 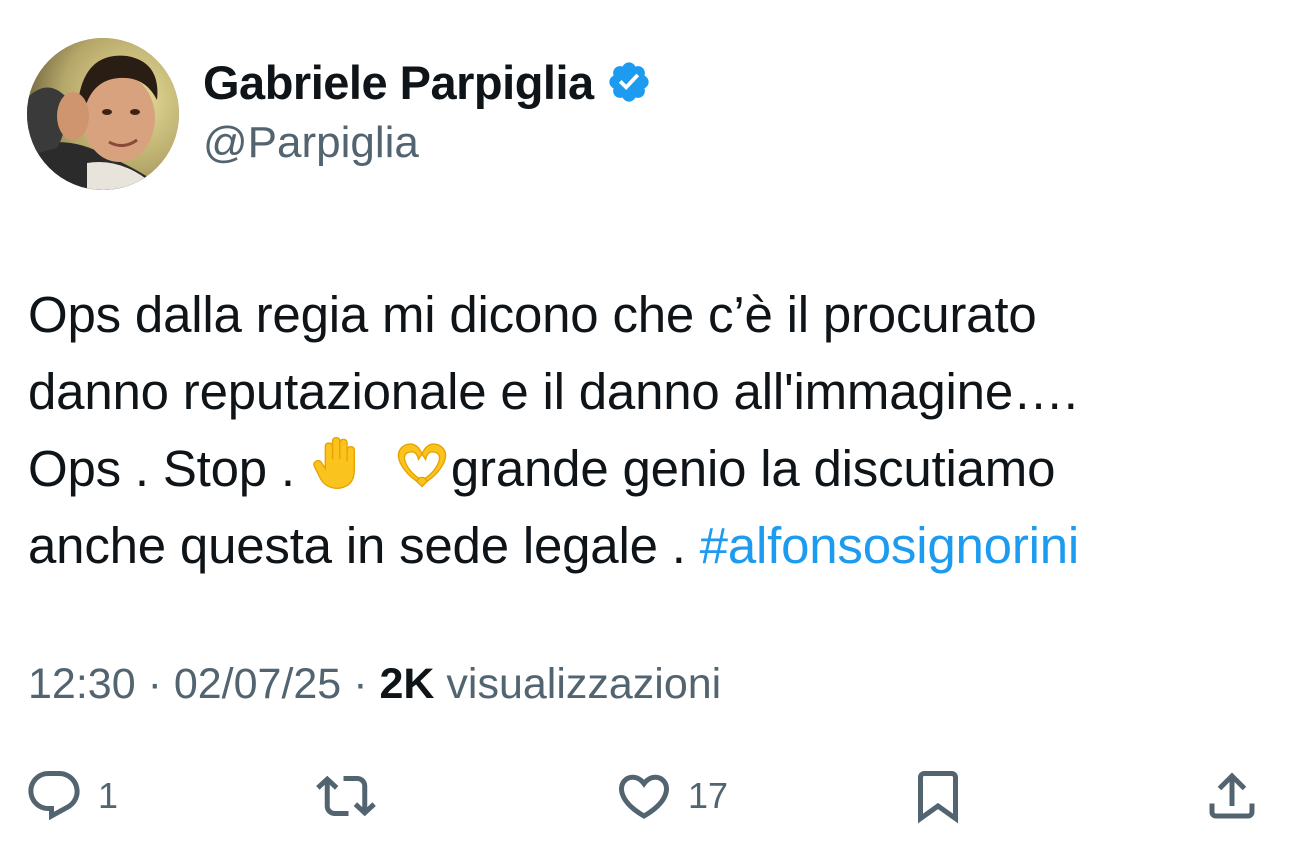 What do you see at coordinates (629, 82) in the screenshot?
I see `verified-badge-icon` at bounding box center [629, 82].